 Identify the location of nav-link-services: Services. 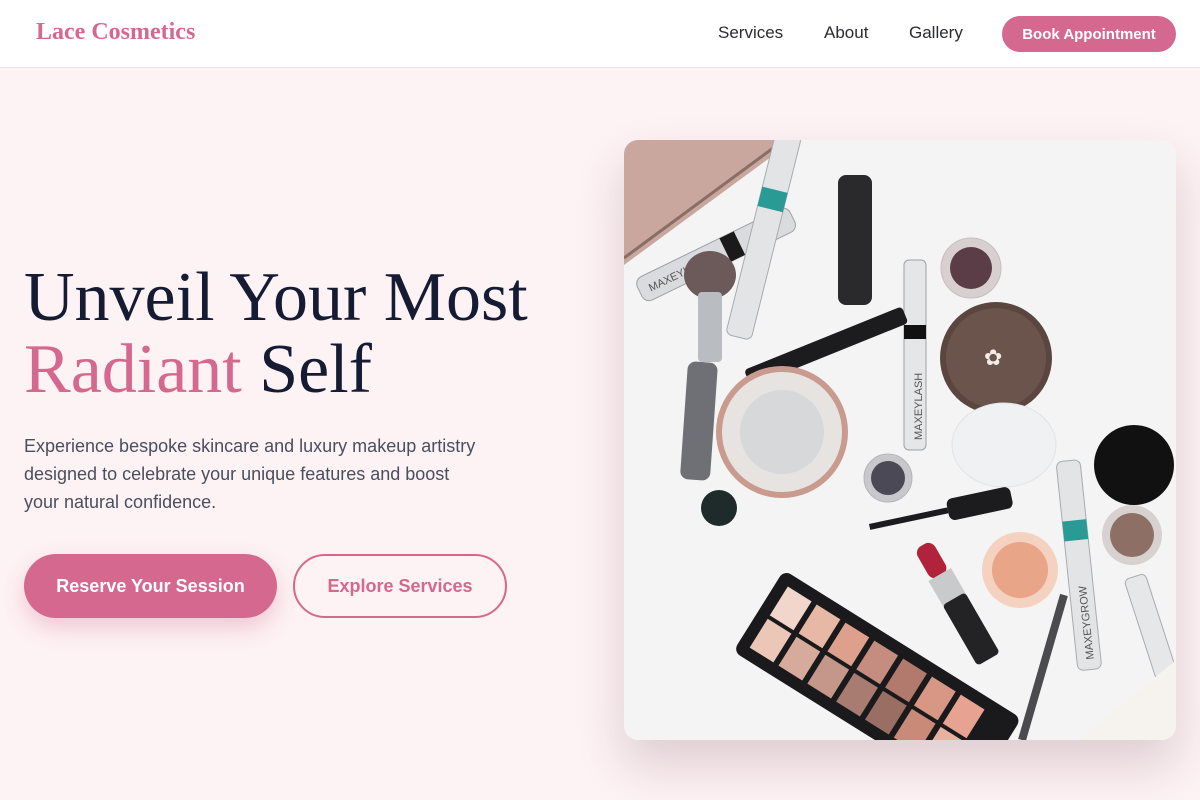
(750, 33).